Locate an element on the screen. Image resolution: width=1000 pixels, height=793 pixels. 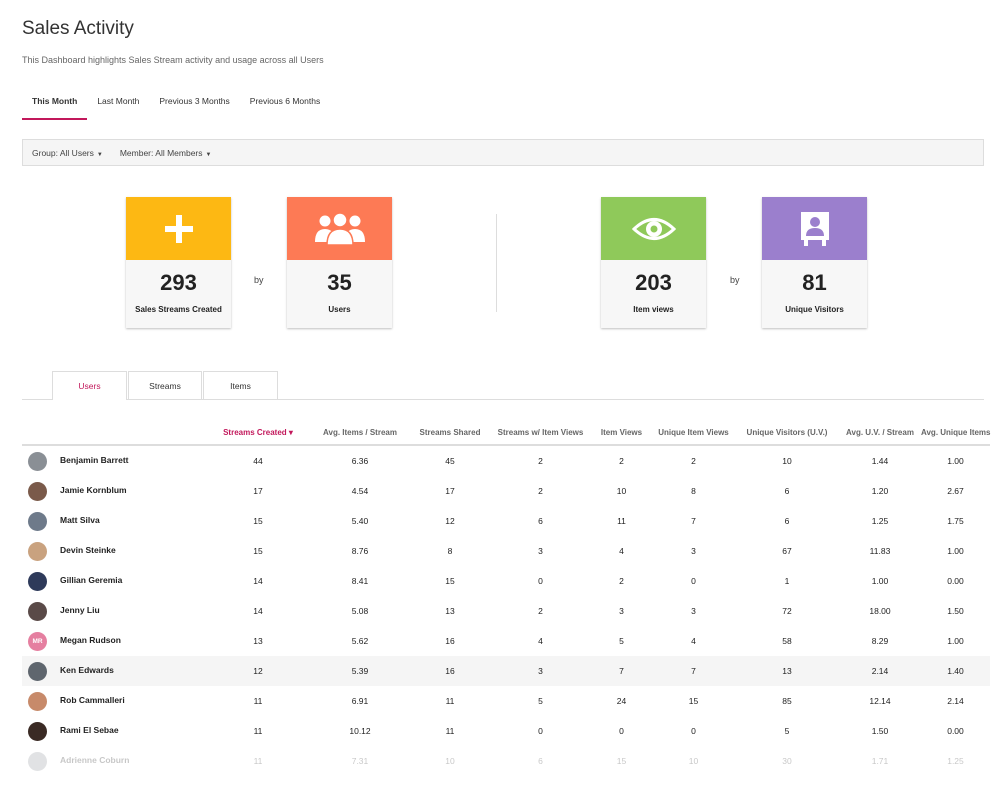
table-cell: 67 is located at coordinates (787, 551).